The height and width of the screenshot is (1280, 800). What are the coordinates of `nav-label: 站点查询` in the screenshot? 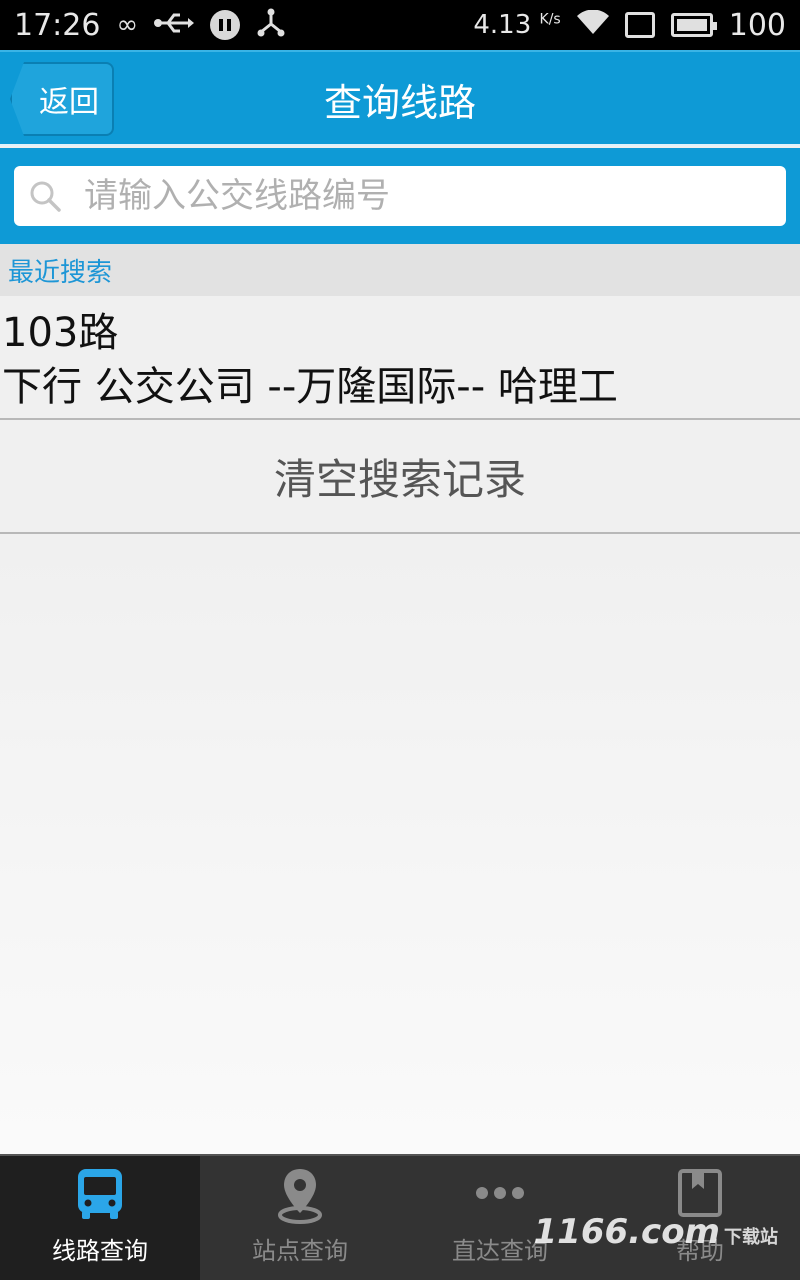 It's located at (300, 1251).